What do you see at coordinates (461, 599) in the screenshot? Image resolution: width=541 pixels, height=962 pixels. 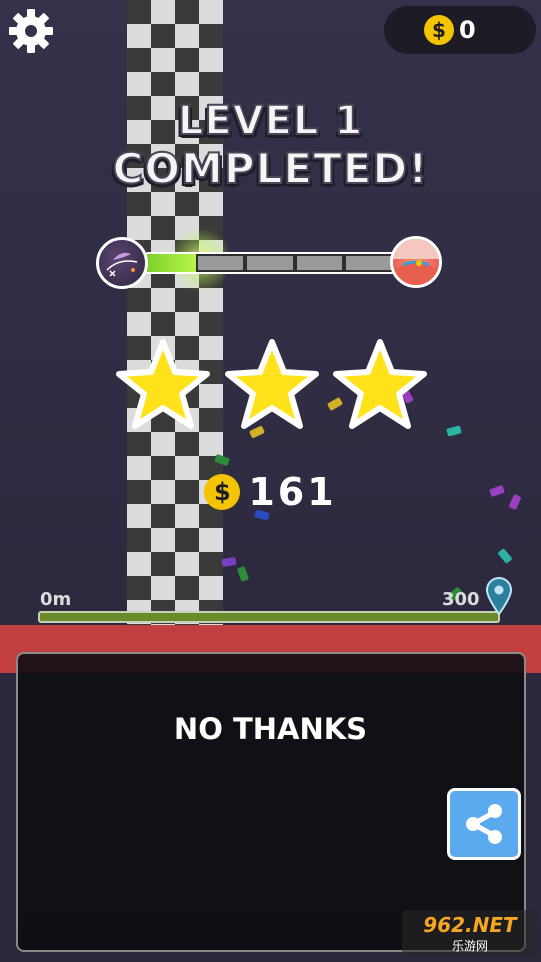 I see `distance-end-label: 300` at bounding box center [461, 599].